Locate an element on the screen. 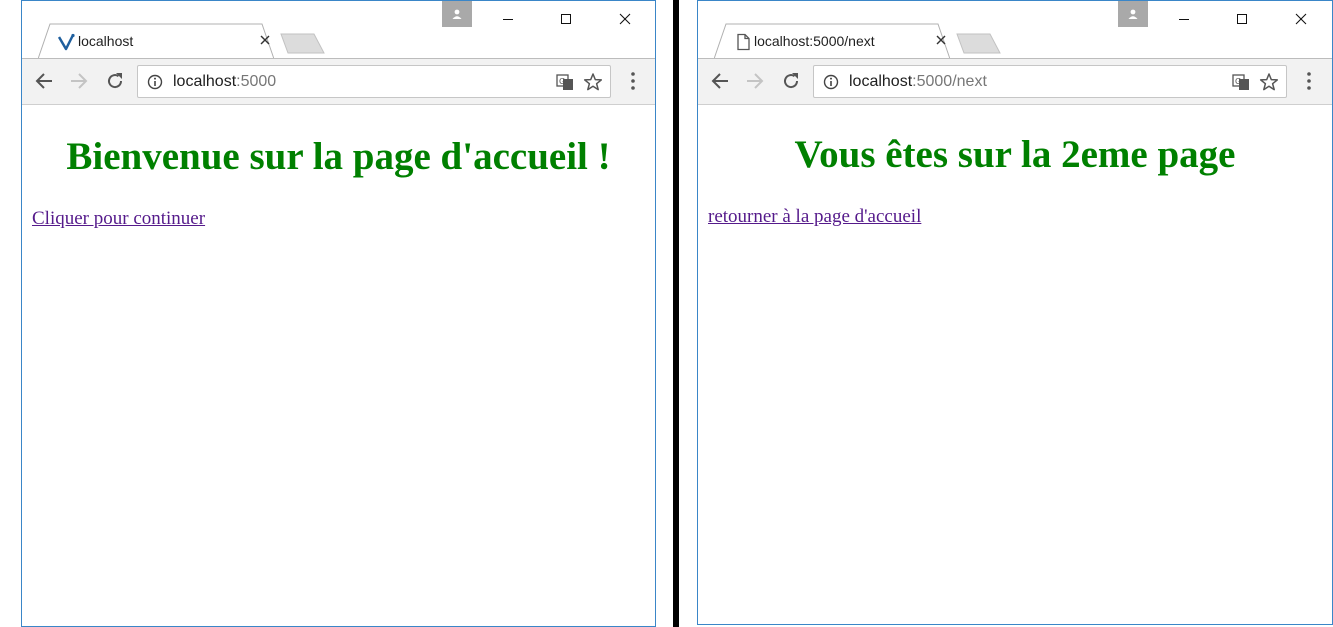  vivaldi-v-icon is located at coordinates (66, 42).